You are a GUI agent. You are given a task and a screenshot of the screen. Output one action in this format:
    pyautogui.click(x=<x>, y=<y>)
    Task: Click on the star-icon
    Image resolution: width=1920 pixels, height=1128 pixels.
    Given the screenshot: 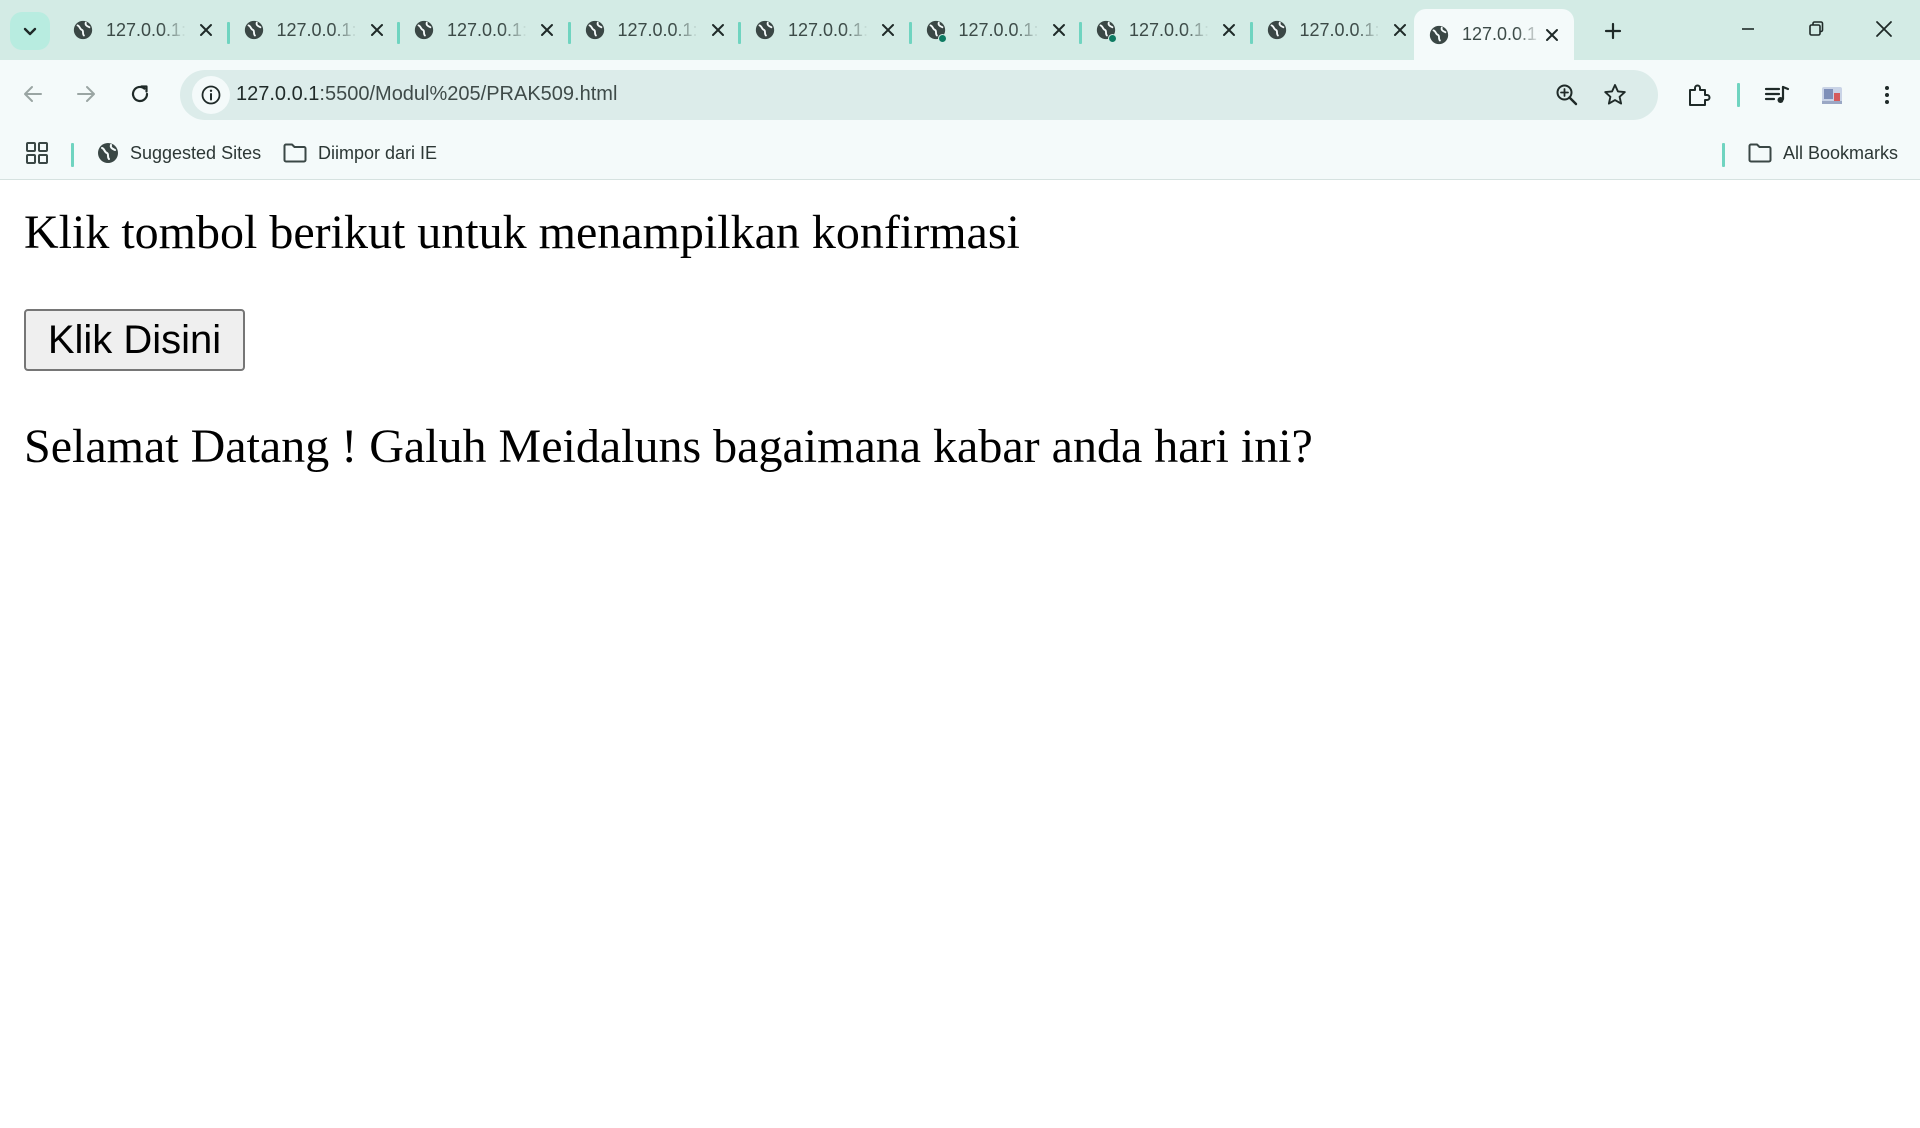 What is the action you would take?
    pyautogui.click(x=1615, y=94)
    